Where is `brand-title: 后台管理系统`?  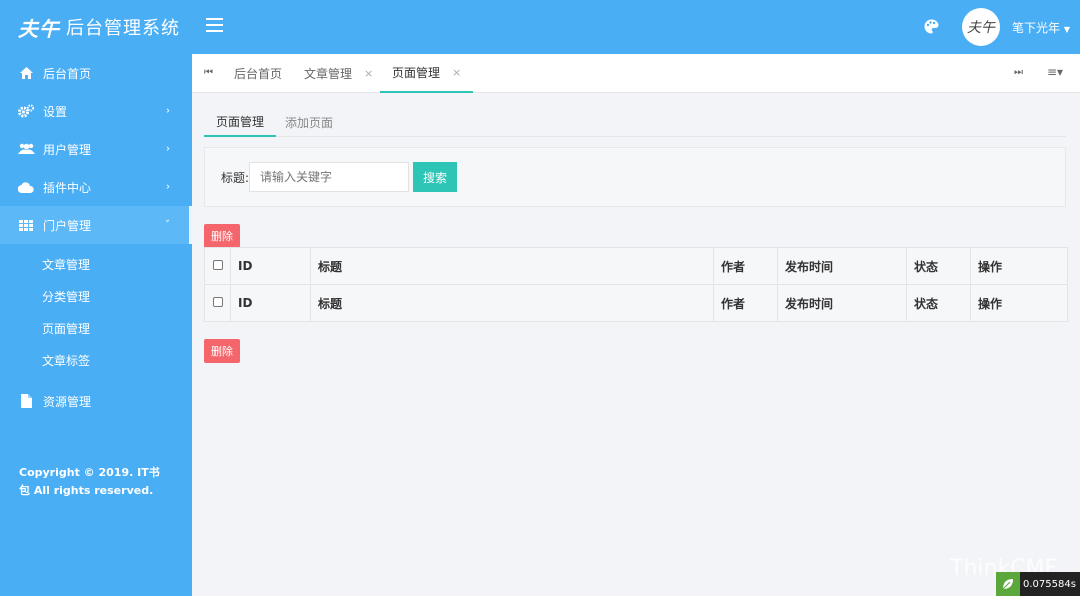
brand-title: 后台管理系统 is located at coordinates (123, 28).